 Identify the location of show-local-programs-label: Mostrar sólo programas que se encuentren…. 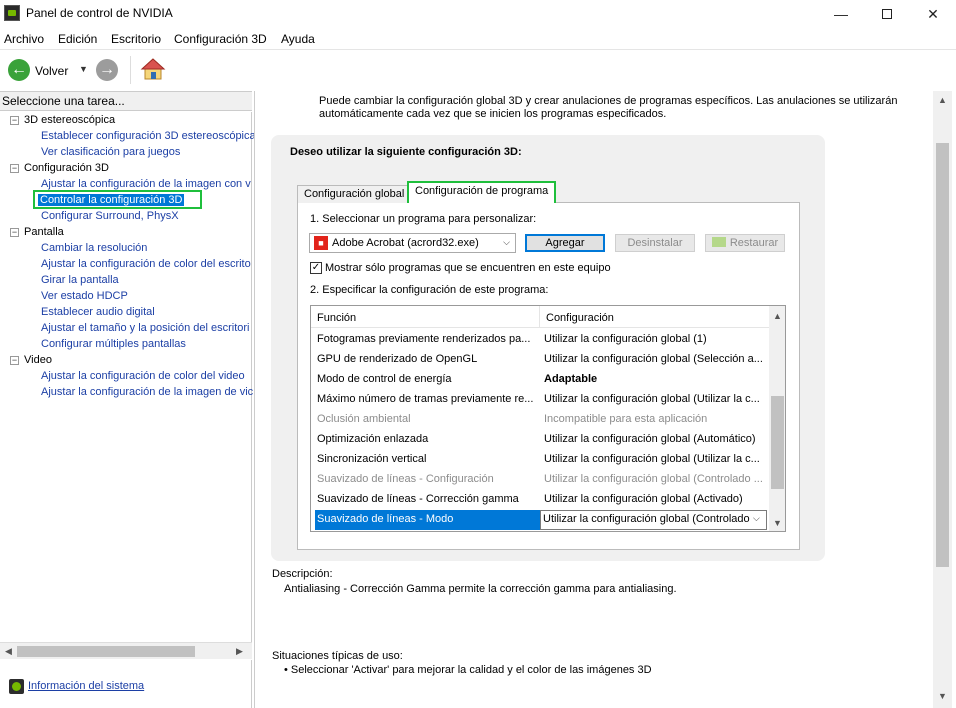
(468, 268).